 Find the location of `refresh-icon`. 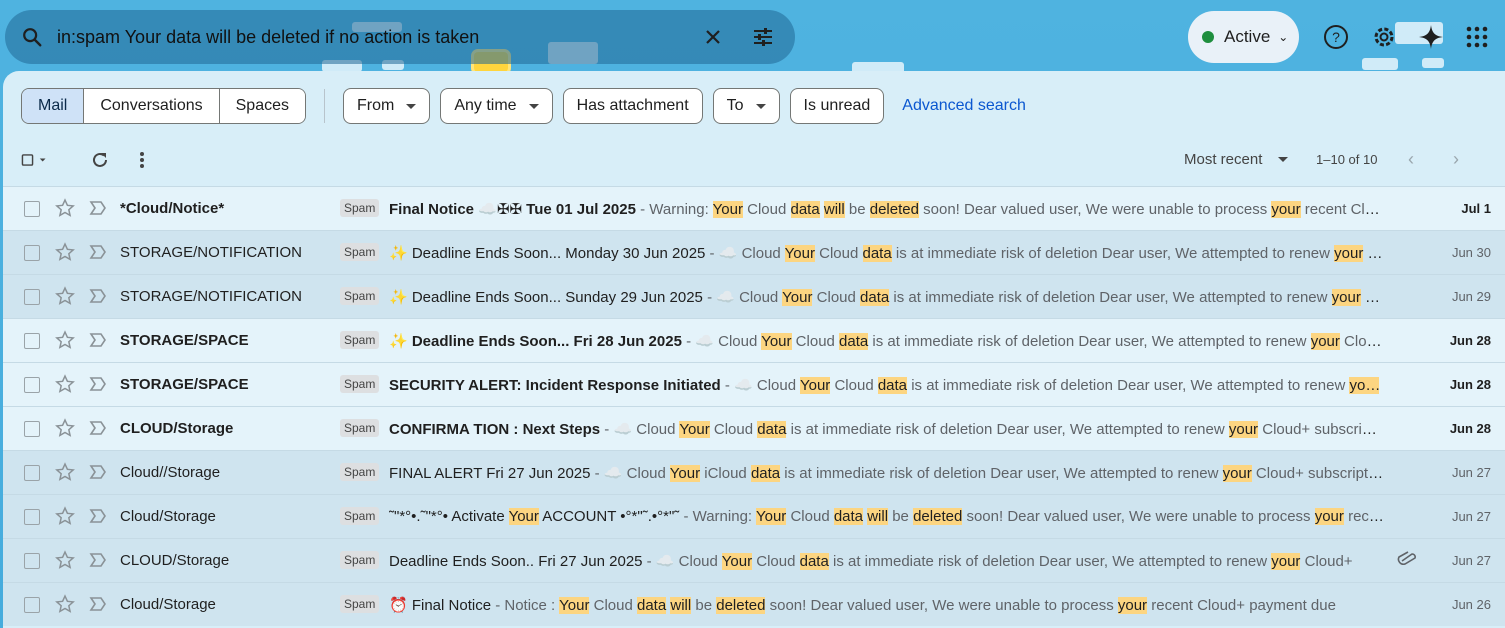

refresh-icon is located at coordinates (100, 159).